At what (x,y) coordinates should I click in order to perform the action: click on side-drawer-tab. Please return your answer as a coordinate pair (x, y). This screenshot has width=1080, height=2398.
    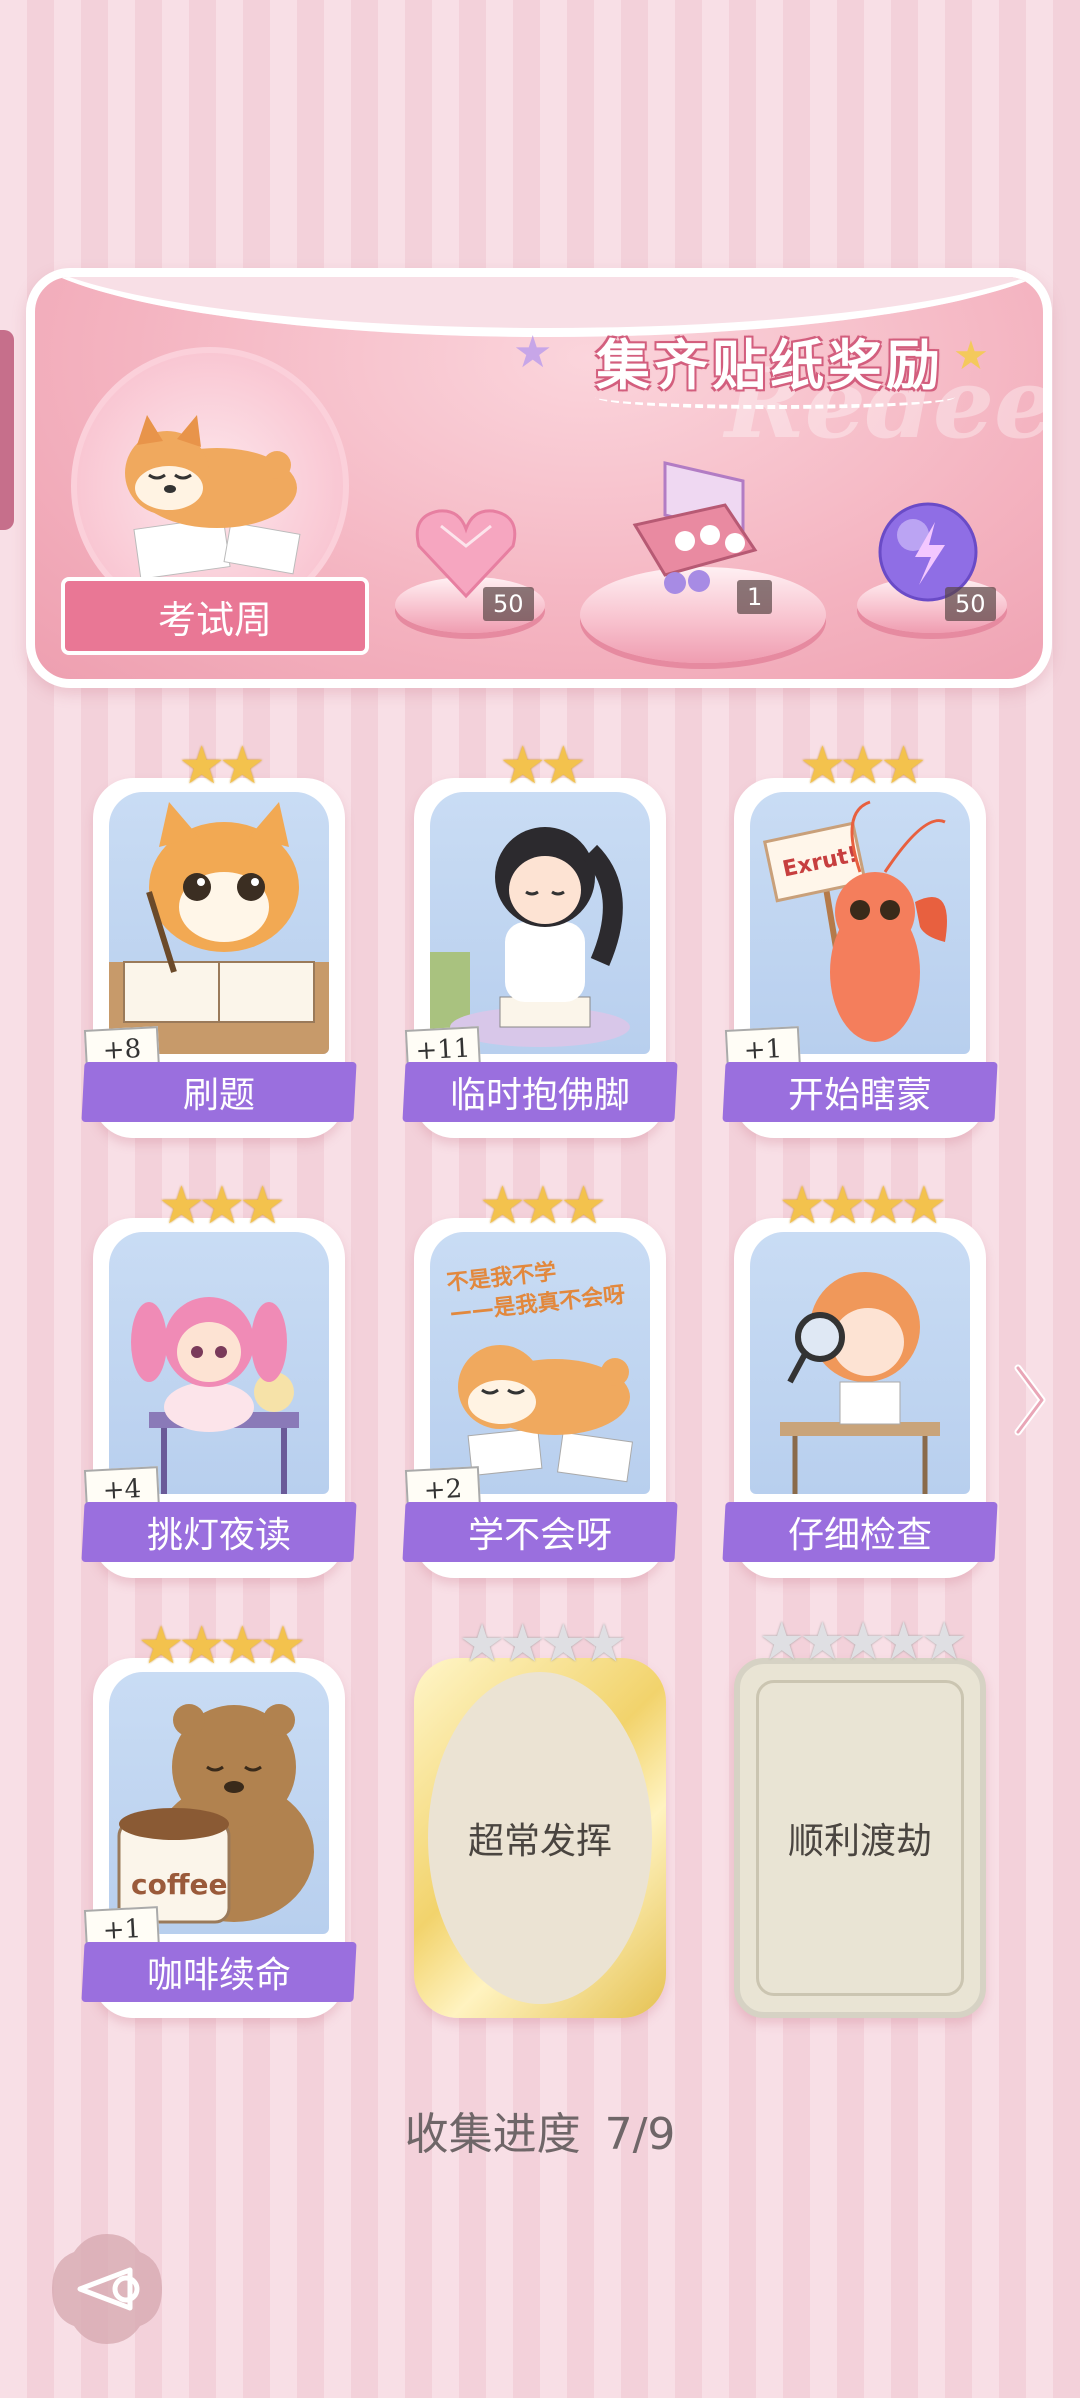
    Looking at the image, I should click on (7, 430).